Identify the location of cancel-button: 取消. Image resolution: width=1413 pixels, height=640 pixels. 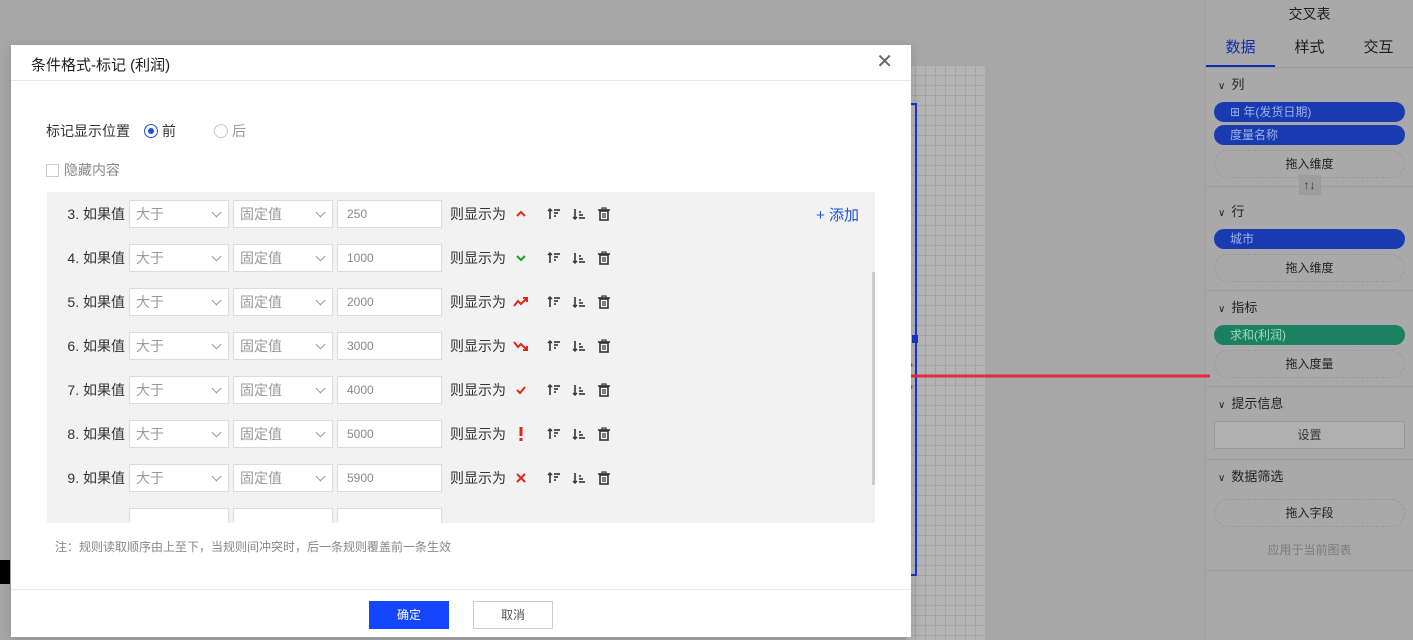
(513, 615).